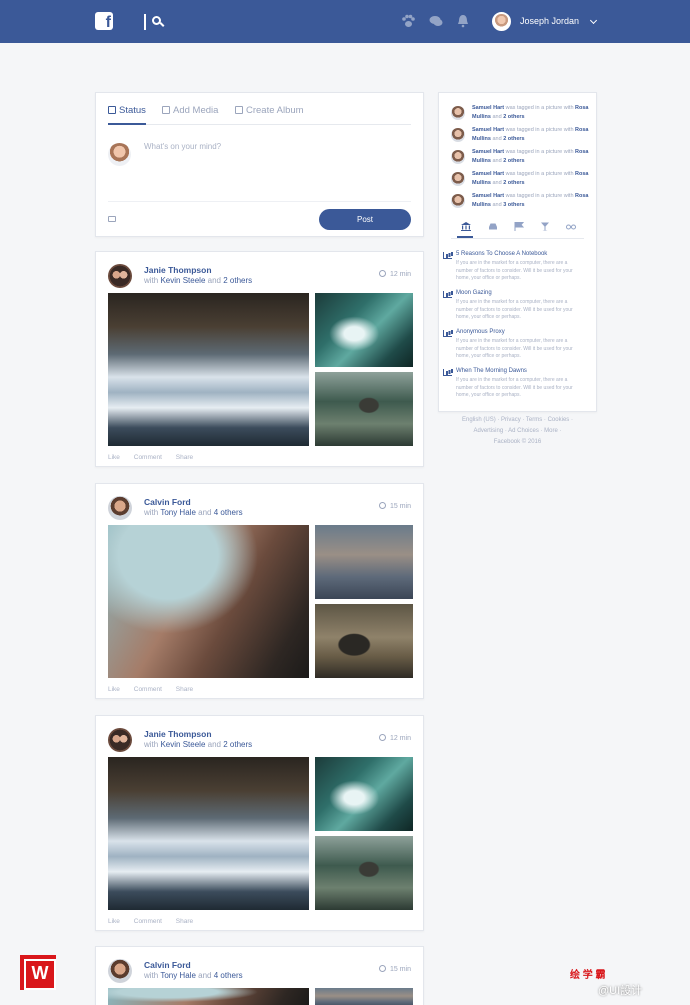 The height and width of the screenshot is (1005, 690). Describe the element at coordinates (365, 219) in the screenshot. I see `post-button: Post` at that location.